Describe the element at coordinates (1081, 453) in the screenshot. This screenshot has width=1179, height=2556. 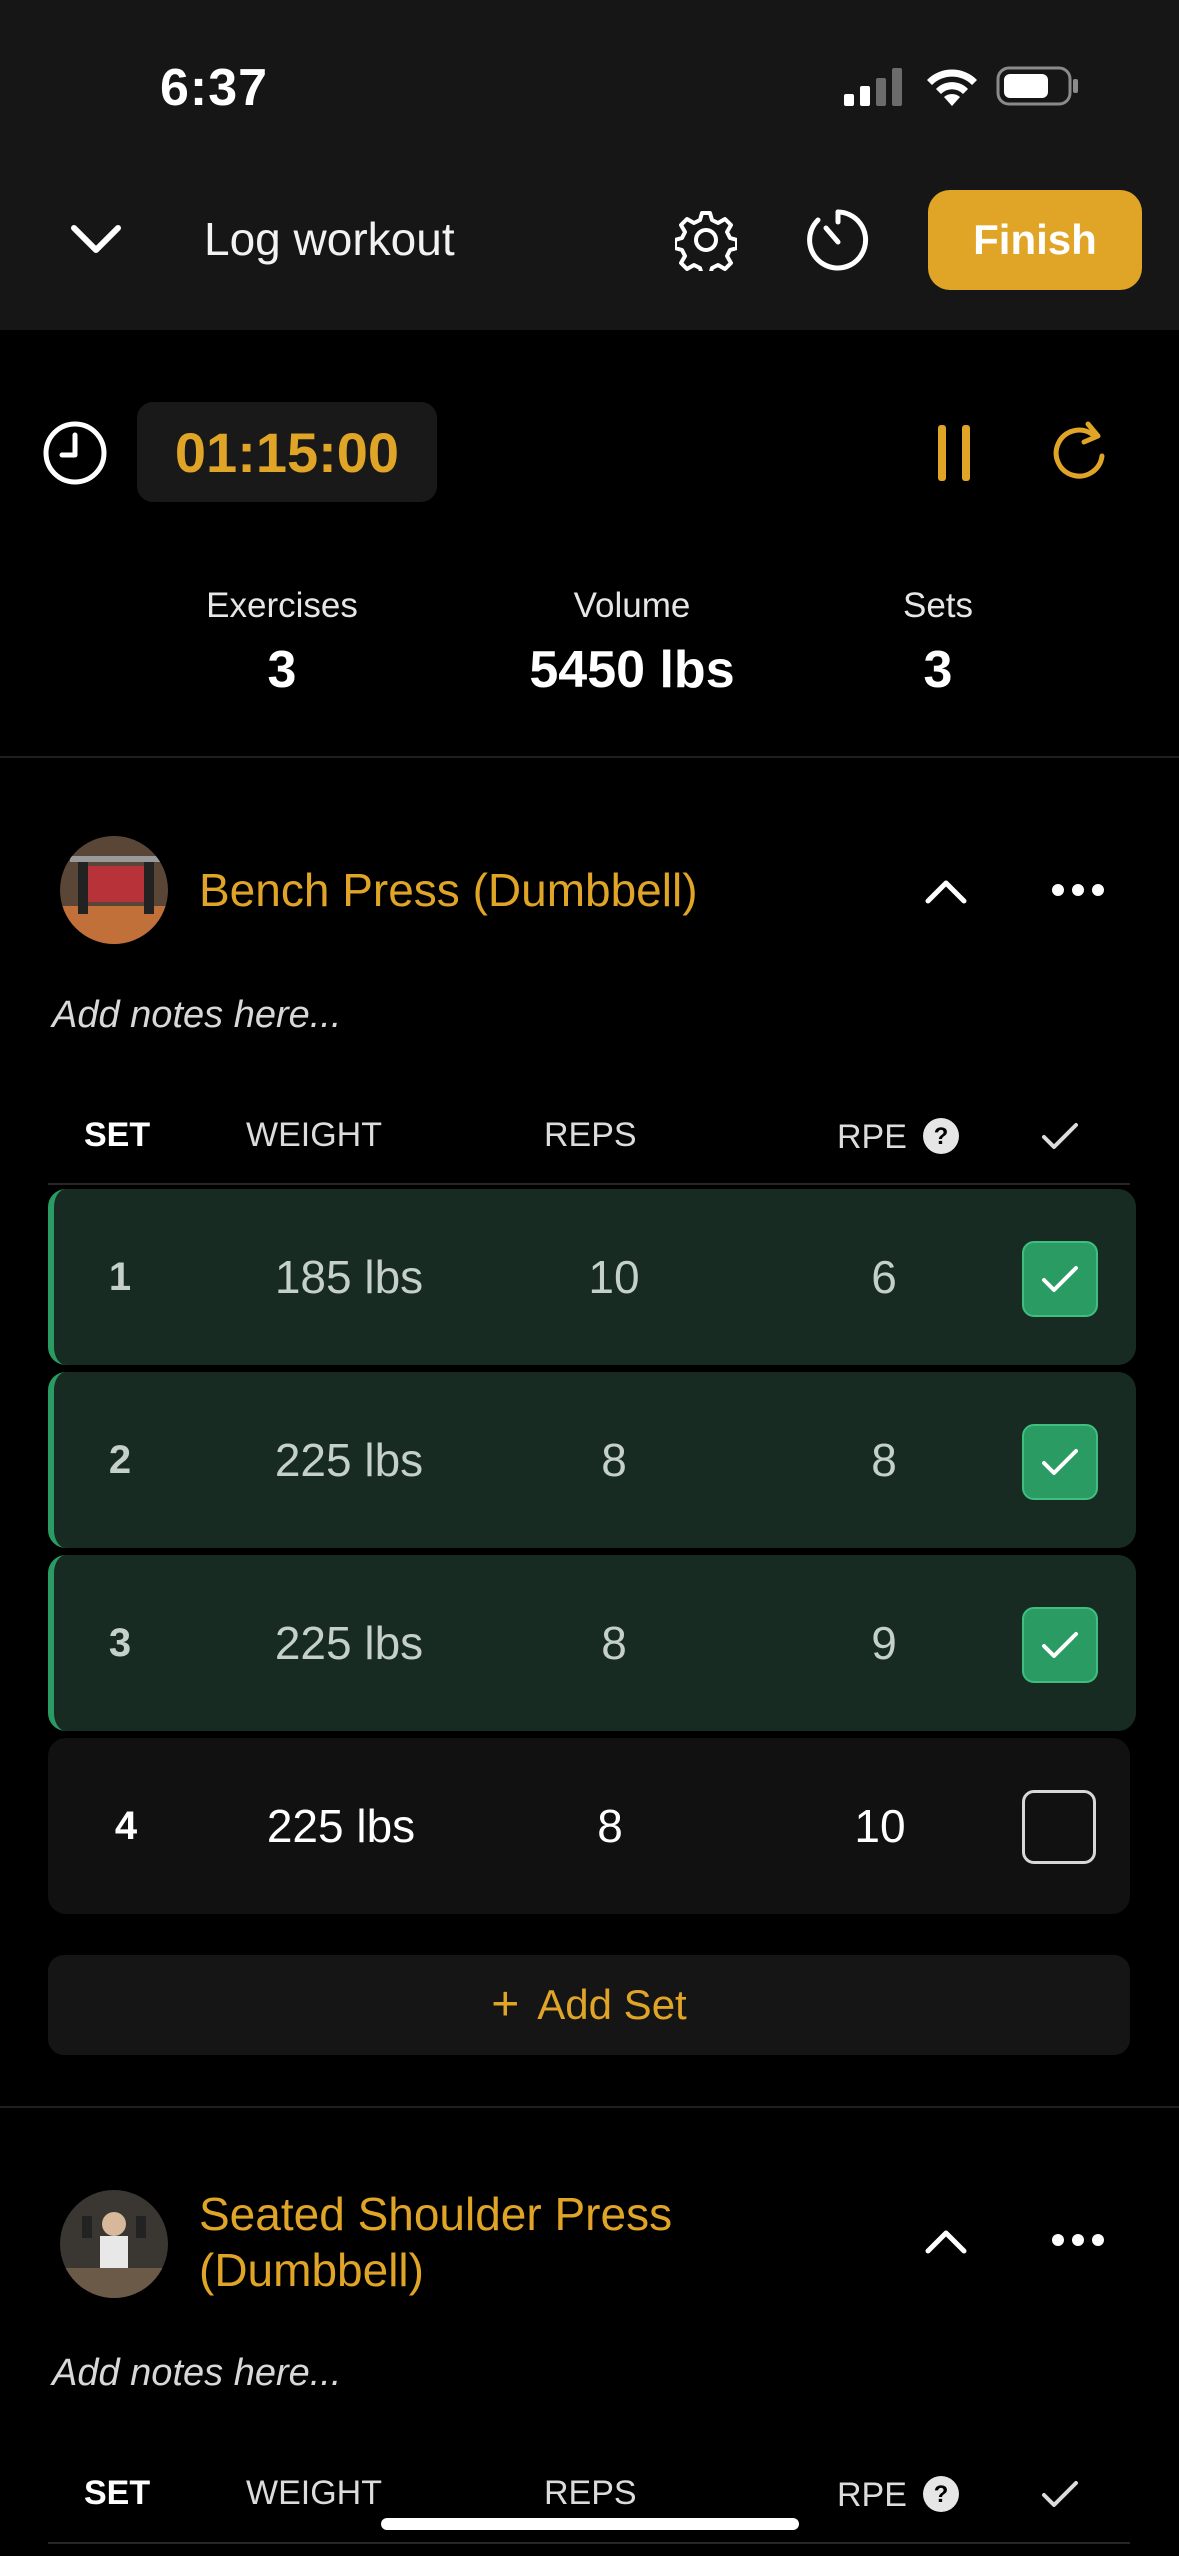
I see `reset-icon` at that location.